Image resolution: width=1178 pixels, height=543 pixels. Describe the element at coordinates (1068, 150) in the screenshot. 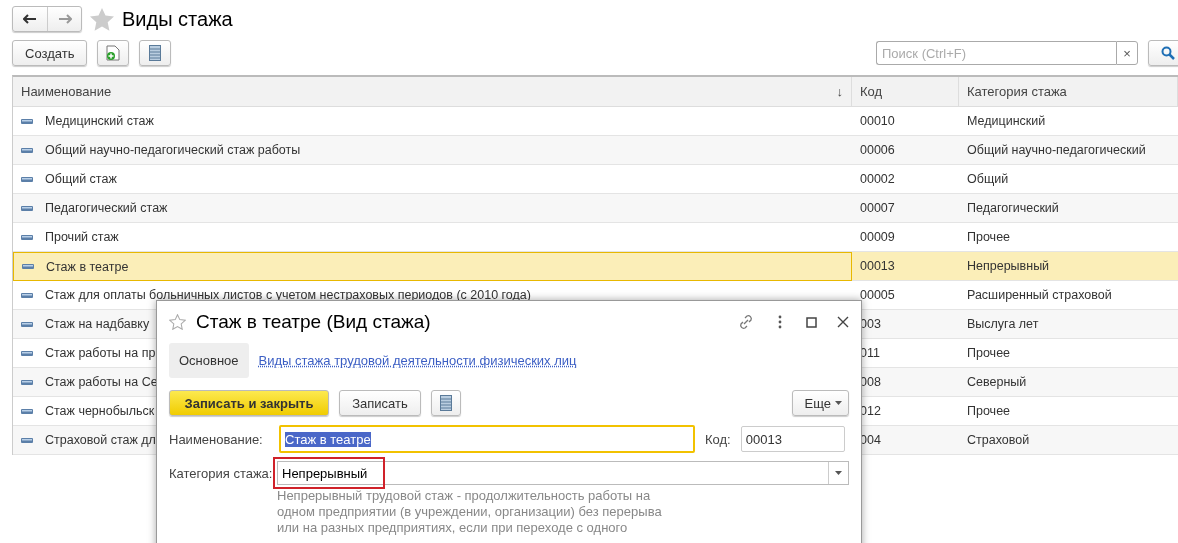

I see `table-cell: Общий научно-педагогический` at that location.